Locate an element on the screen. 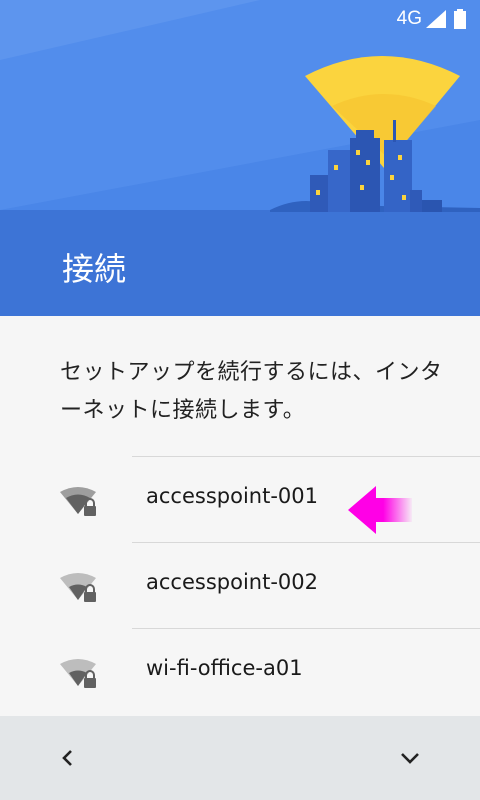  chevron-left-icon is located at coordinates (67, 758).